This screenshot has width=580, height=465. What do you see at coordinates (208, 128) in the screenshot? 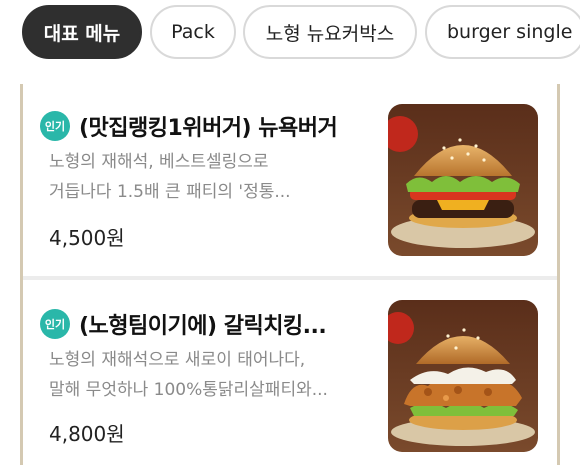
I see `menu-item-title: (맛집랭킹1위버거) 뉴욕버거` at bounding box center [208, 128].